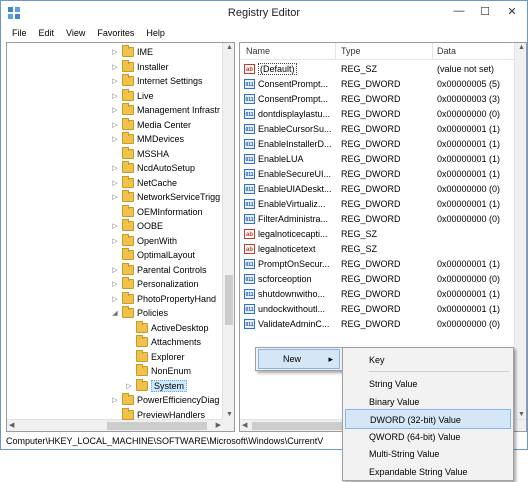 This screenshot has height=482, width=528. I want to click on menu-file: File, so click(17, 33).